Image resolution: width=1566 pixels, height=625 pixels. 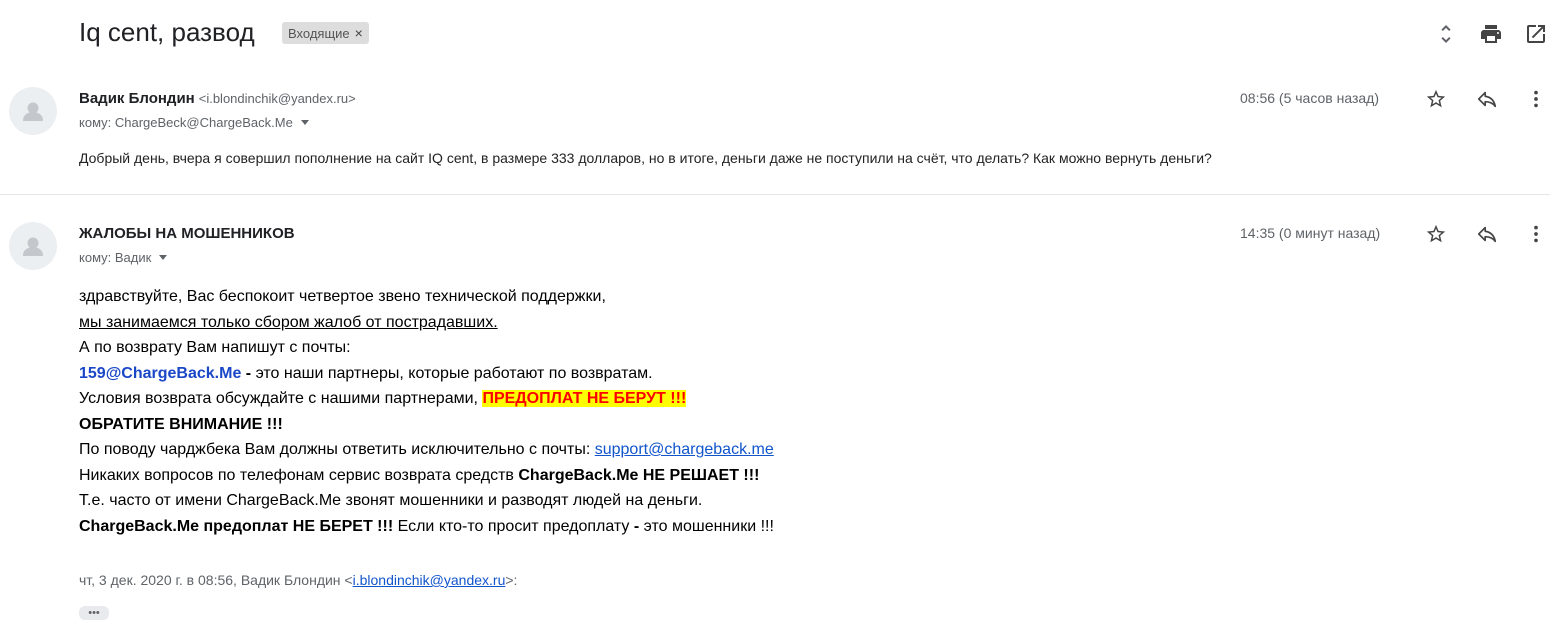 What do you see at coordinates (1310, 98) in the screenshot?
I see `message-time: 08:56 (5 часов назад)` at bounding box center [1310, 98].